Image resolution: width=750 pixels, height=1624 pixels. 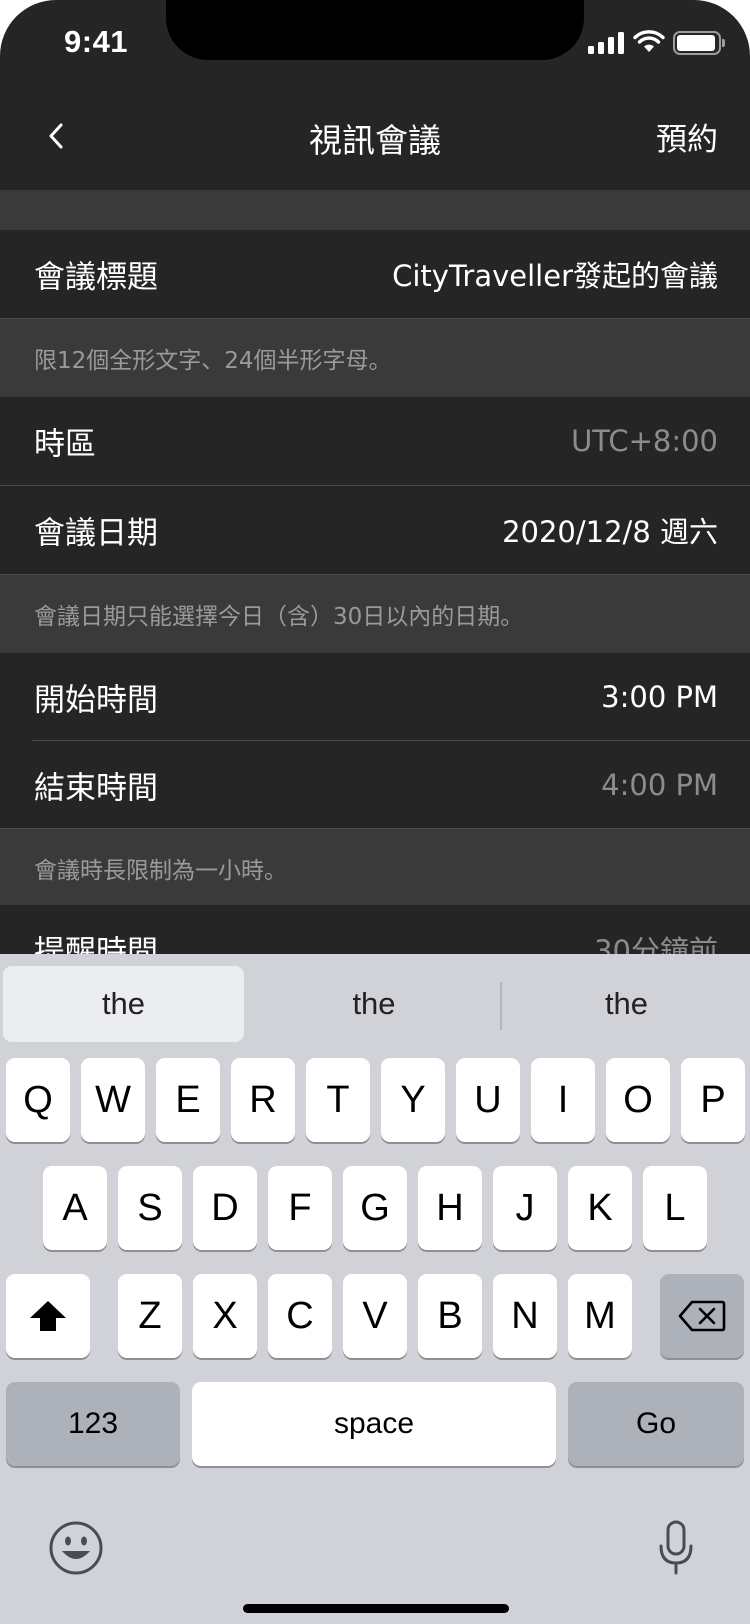 I want to click on key-a: A, so click(x=75, y=1208).